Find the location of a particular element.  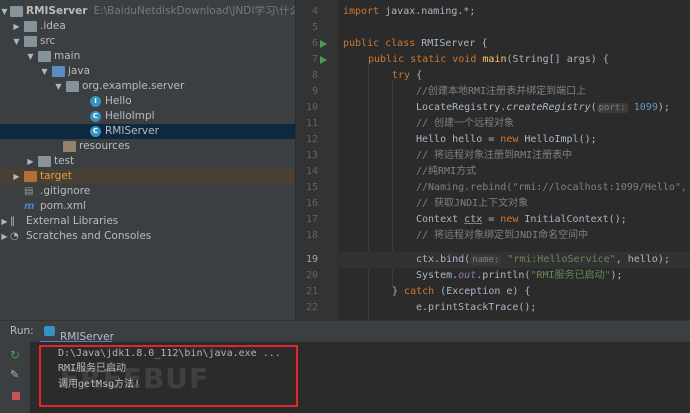

maven-icon: m is located at coordinates (29, 206).